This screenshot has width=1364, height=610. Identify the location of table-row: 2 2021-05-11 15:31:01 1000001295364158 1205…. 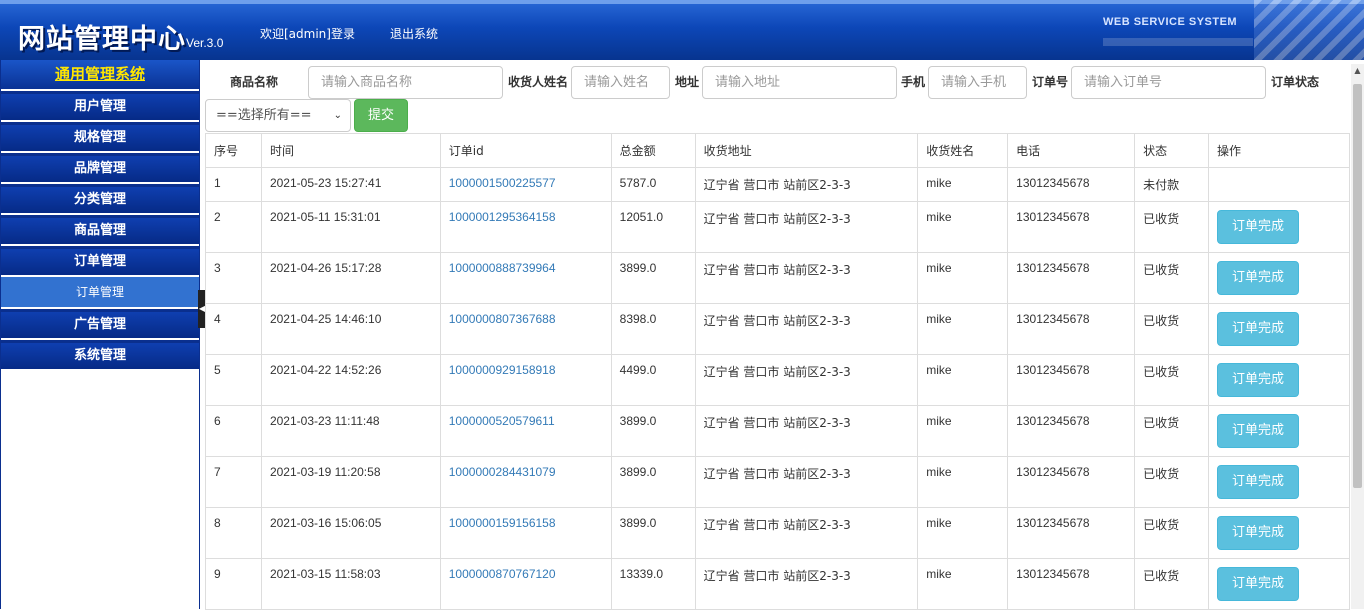
(777, 227).